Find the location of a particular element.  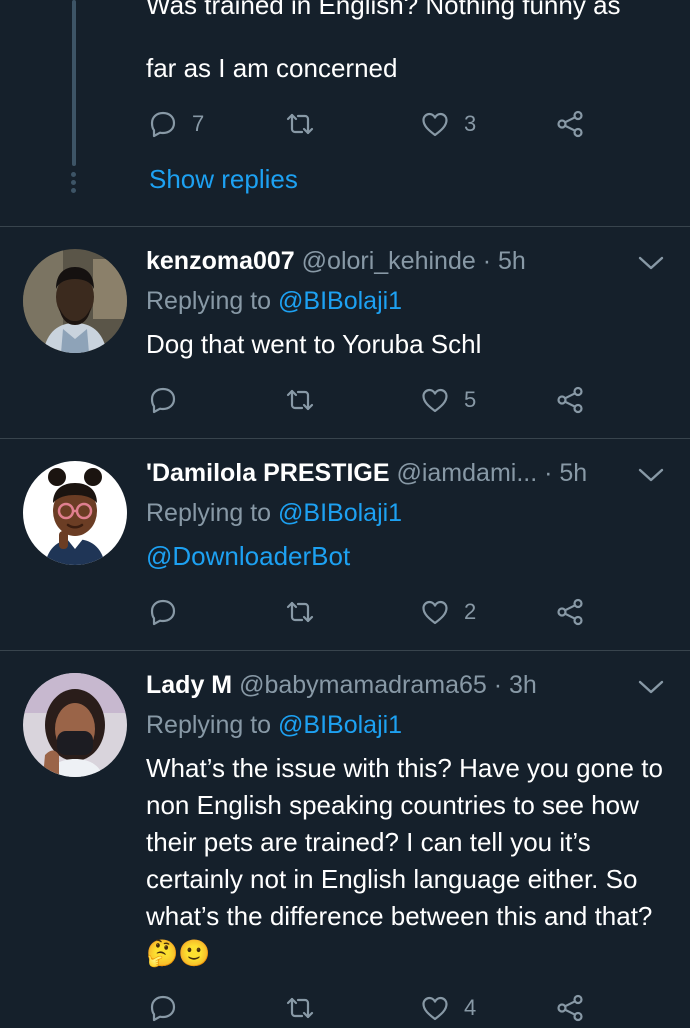

like-button: 5 is located at coordinates (448, 400).